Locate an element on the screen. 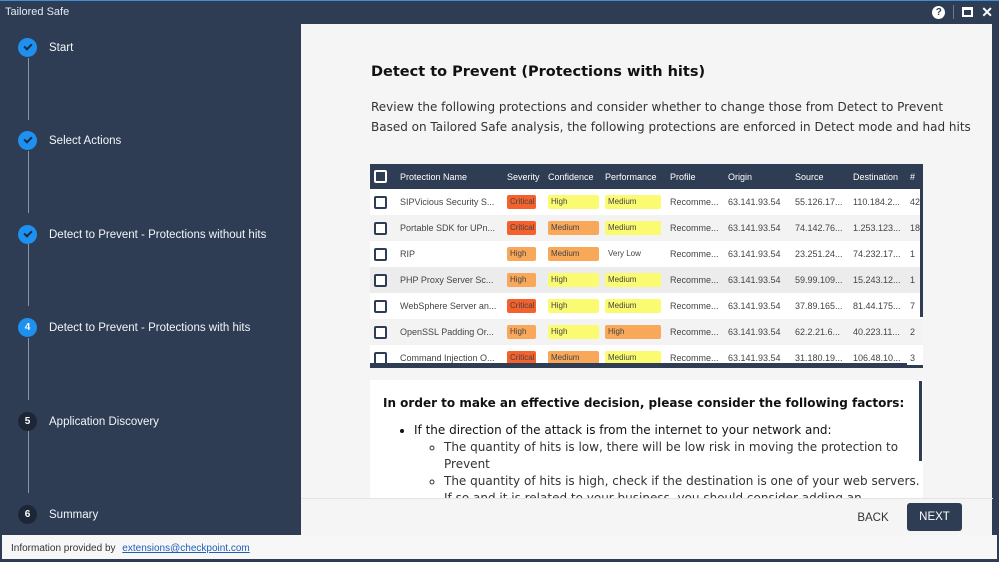  wizard-step-summary: 6 Summary is located at coordinates (58, 514).